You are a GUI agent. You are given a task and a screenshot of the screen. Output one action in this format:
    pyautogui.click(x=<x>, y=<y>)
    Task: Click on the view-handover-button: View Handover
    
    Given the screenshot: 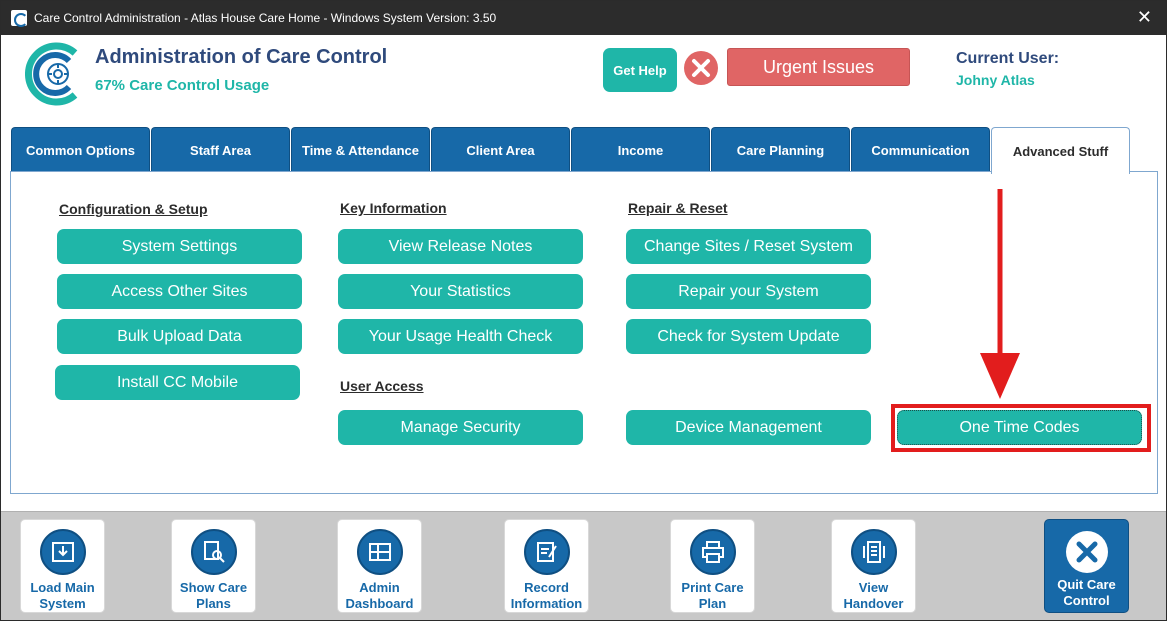 What is the action you would take?
    pyautogui.click(x=873, y=566)
    